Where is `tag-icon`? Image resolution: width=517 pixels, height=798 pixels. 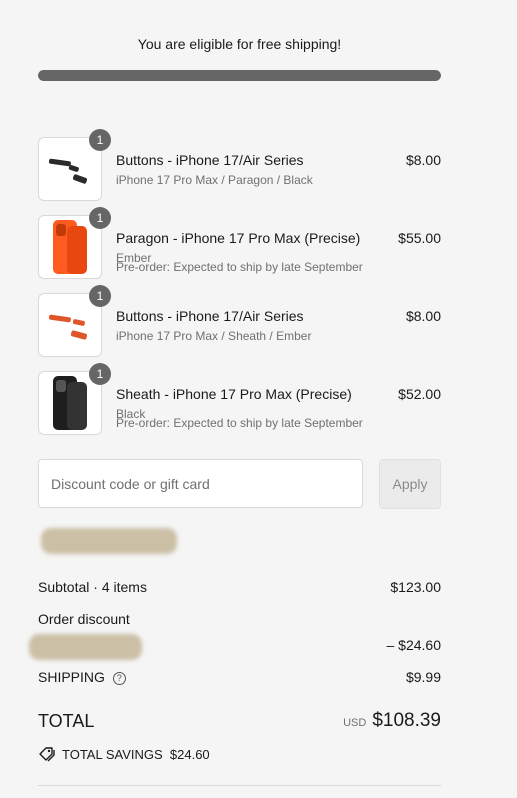 tag-icon is located at coordinates (47, 754).